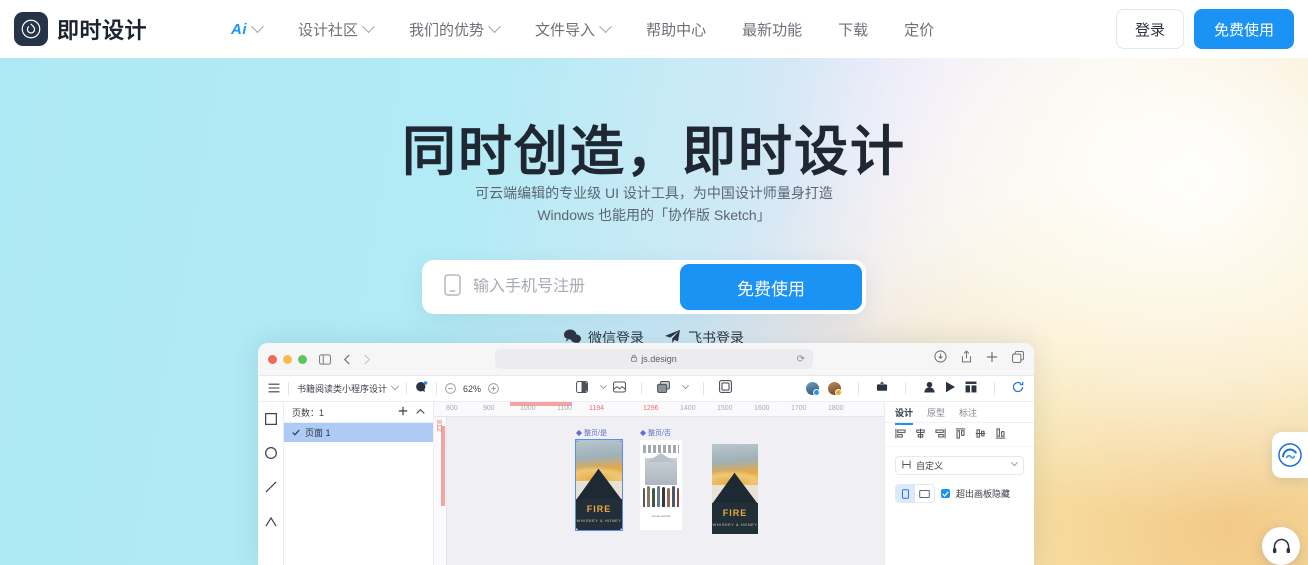 The height and width of the screenshot is (565, 1308). I want to click on layer-label: 页面 1, so click(318, 433).